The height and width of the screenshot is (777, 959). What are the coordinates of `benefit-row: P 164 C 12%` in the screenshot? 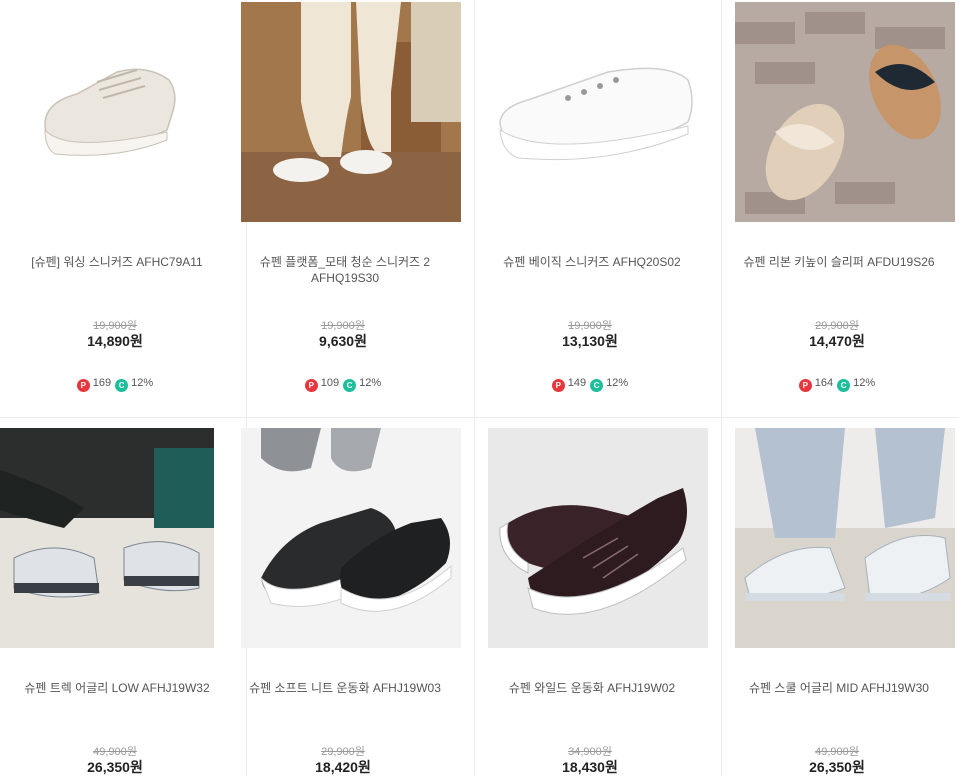 It's located at (837, 384).